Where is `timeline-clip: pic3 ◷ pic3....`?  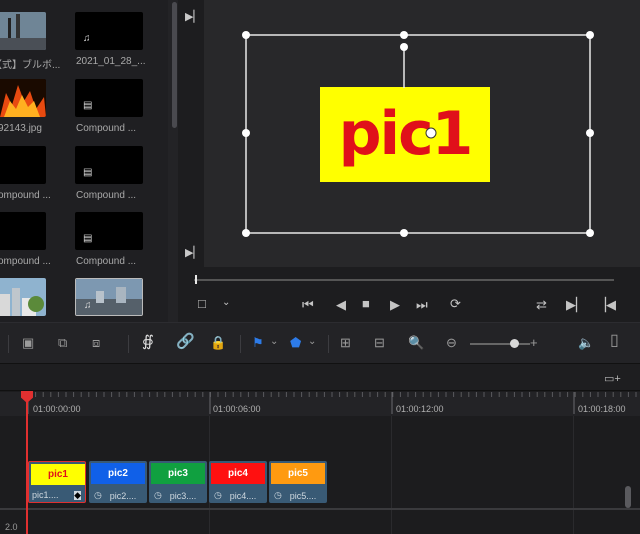
timeline-clip: pic3 ◷ pic3.... is located at coordinates (178, 482).